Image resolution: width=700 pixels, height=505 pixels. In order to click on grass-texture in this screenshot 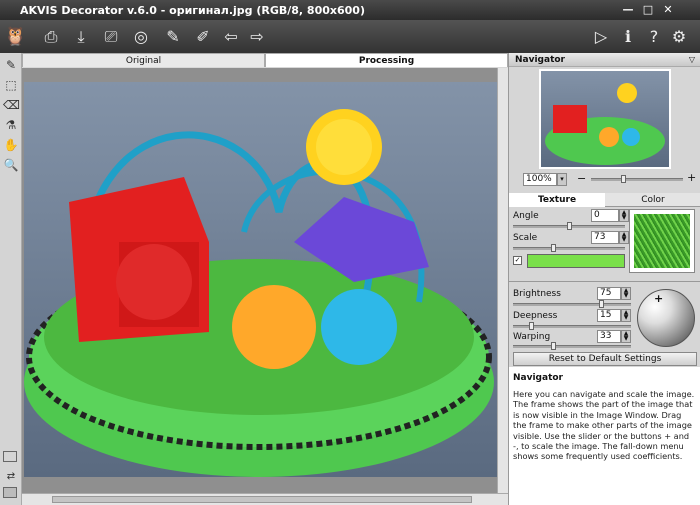, I will do `click(662, 241)`.